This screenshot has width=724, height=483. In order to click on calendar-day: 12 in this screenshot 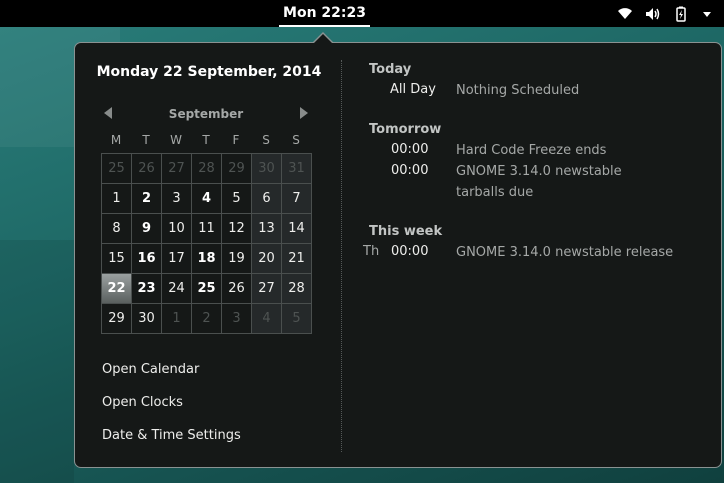, I will do `click(237, 229)`.